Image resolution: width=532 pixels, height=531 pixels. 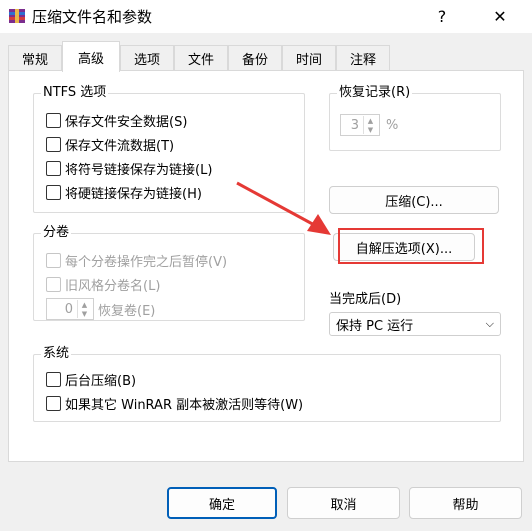 What do you see at coordinates (184, 405) in the screenshot?
I see `checkbox-label: 如果其它 WinRAR 副本被激活则等待(W)` at bounding box center [184, 405].